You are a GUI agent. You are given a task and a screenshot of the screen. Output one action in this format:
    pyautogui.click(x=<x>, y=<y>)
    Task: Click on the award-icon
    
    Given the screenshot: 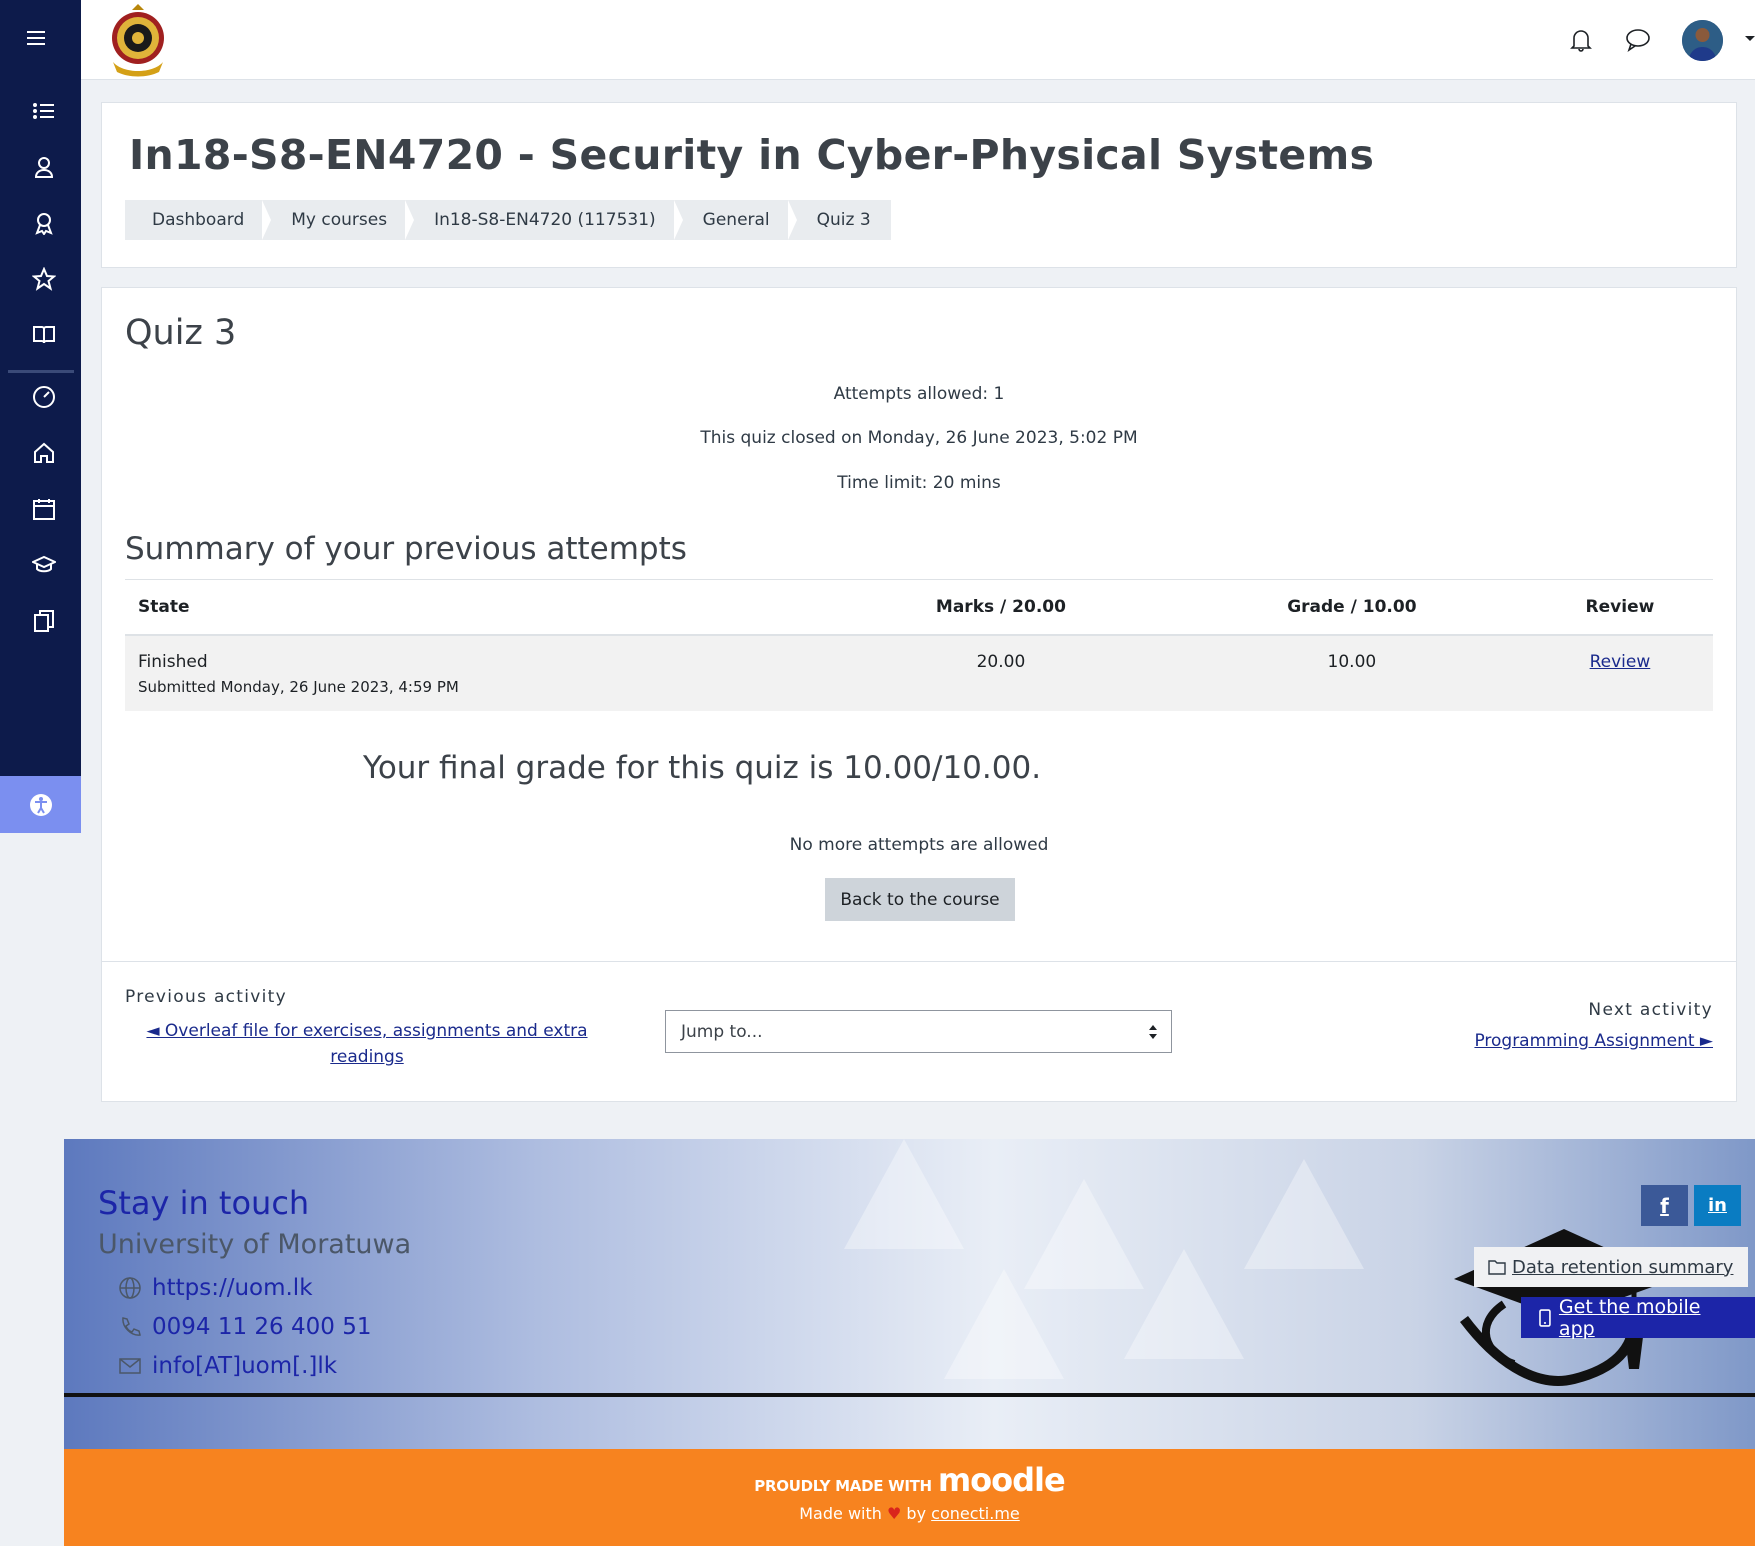 What is the action you would take?
    pyautogui.click(x=44, y=223)
    